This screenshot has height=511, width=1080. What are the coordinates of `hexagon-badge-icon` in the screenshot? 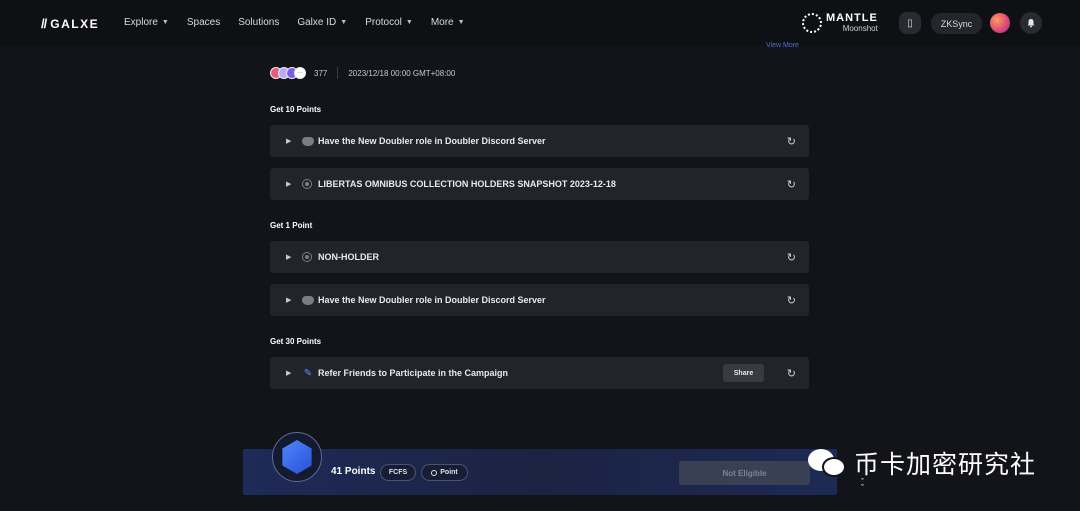 It's located at (297, 457).